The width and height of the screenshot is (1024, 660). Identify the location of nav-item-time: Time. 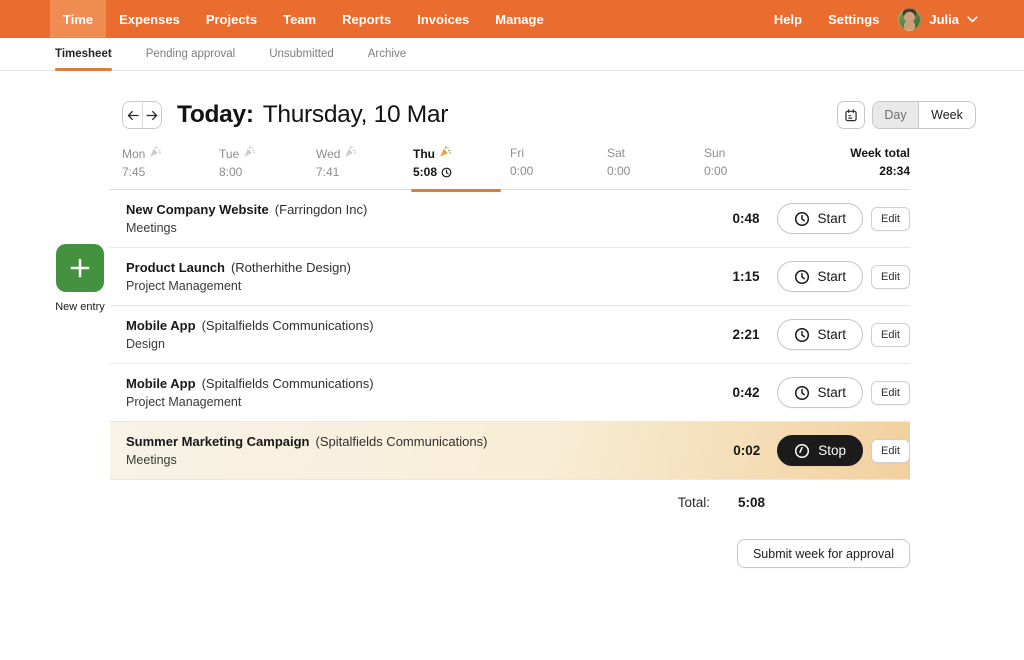
(78, 19).